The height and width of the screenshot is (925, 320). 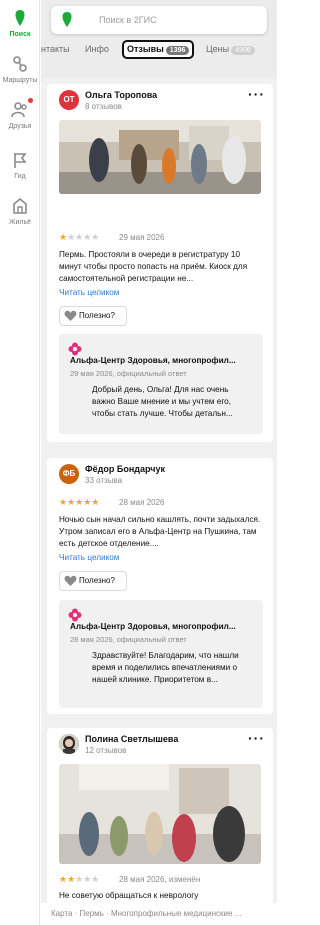 I want to click on notification-dot, so click(x=30, y=100).